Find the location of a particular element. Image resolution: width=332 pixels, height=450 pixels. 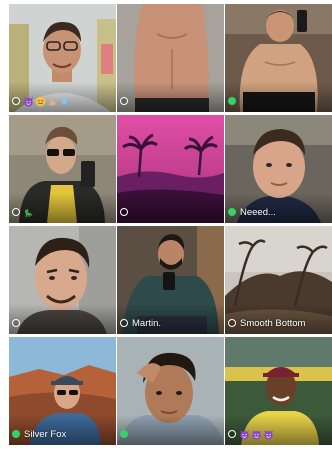

profile-caption: Silver Fox is located at coordinates (39, 434).